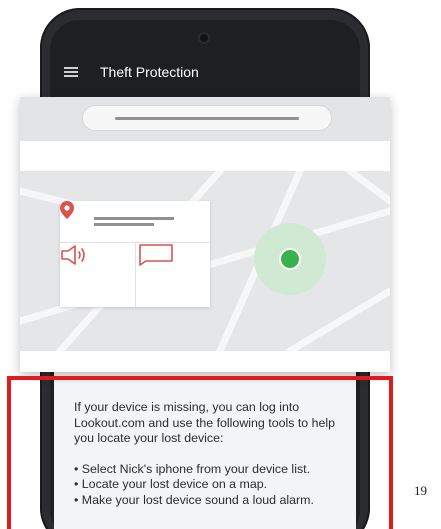  What do you see at coordinates (135, 254) in the screenshot?
I see `device-info-popup` at bounding box center [135, 254].